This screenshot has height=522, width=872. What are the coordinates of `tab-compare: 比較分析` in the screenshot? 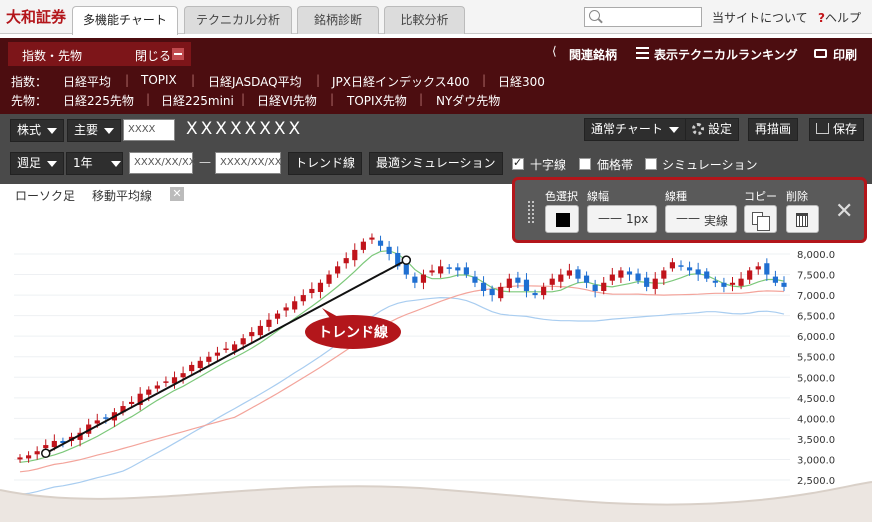 It's located at (424, 20).